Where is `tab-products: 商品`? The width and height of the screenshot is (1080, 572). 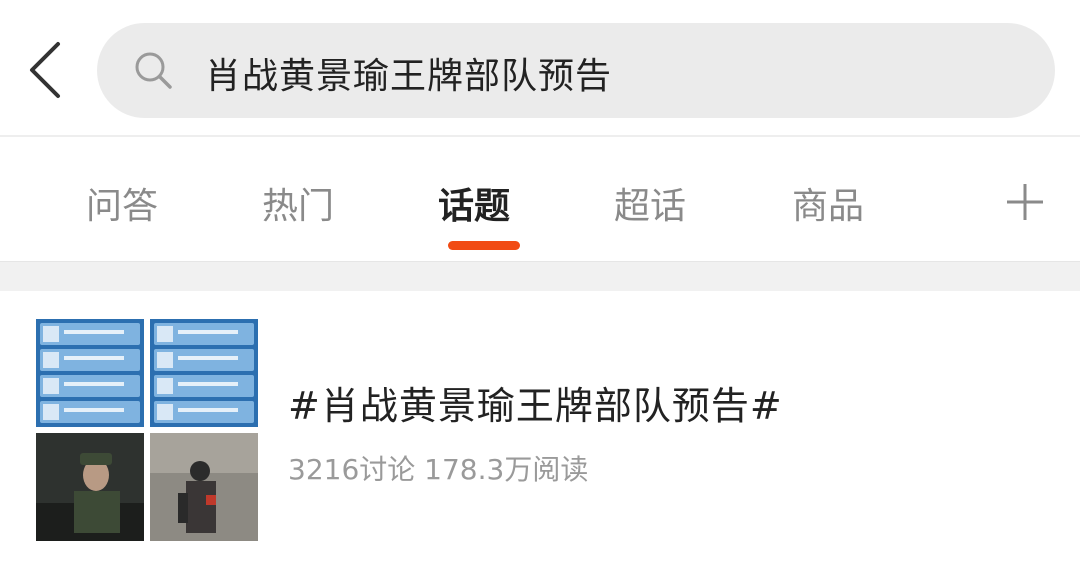 tab-products: 商品 is located at coordinates (828, 203).